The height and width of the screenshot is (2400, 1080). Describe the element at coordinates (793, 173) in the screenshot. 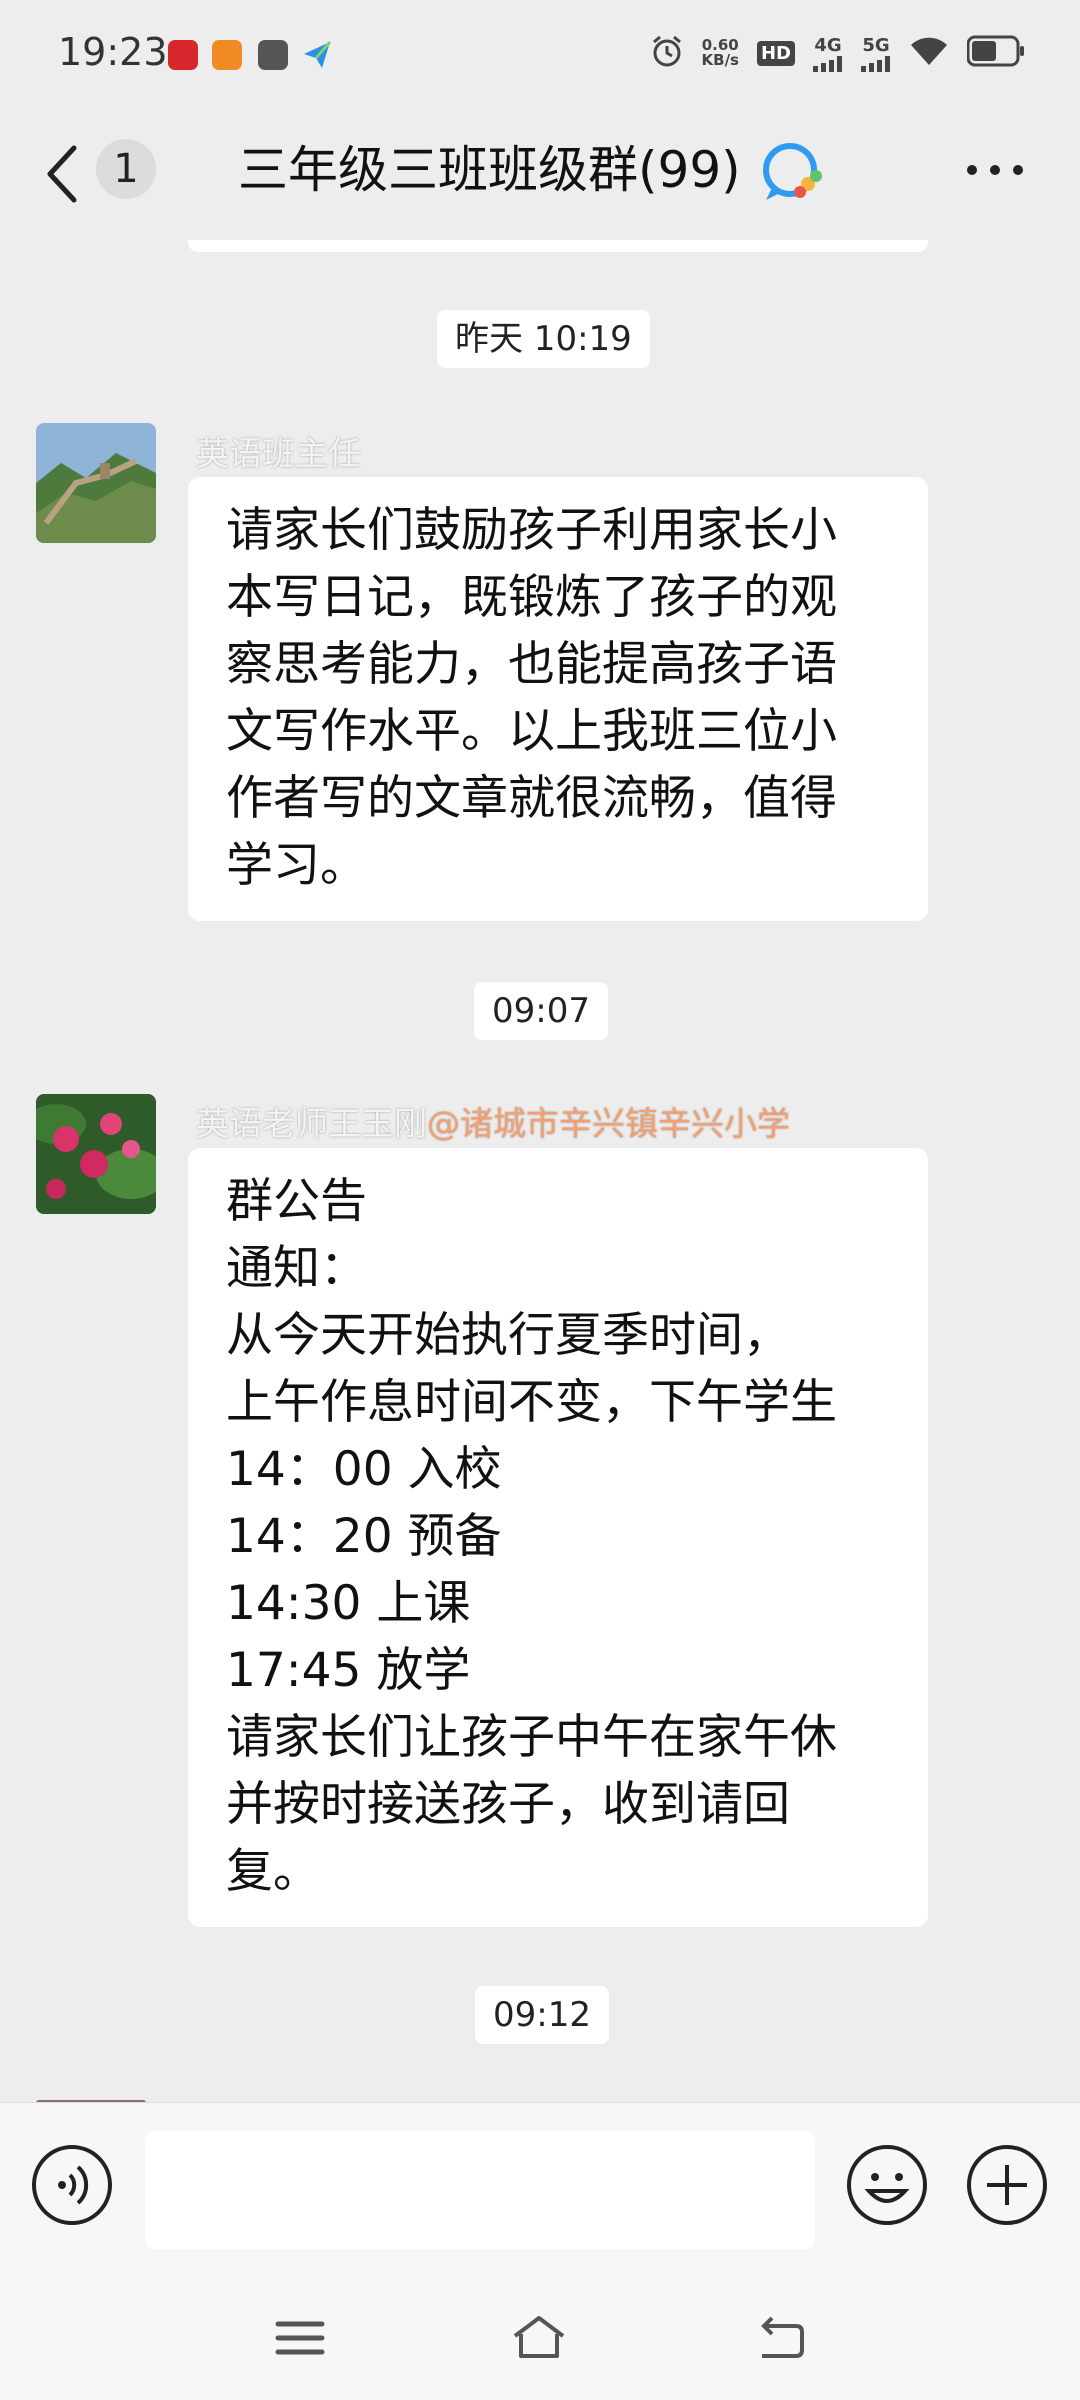

I see `group-chat-icon` at that location.